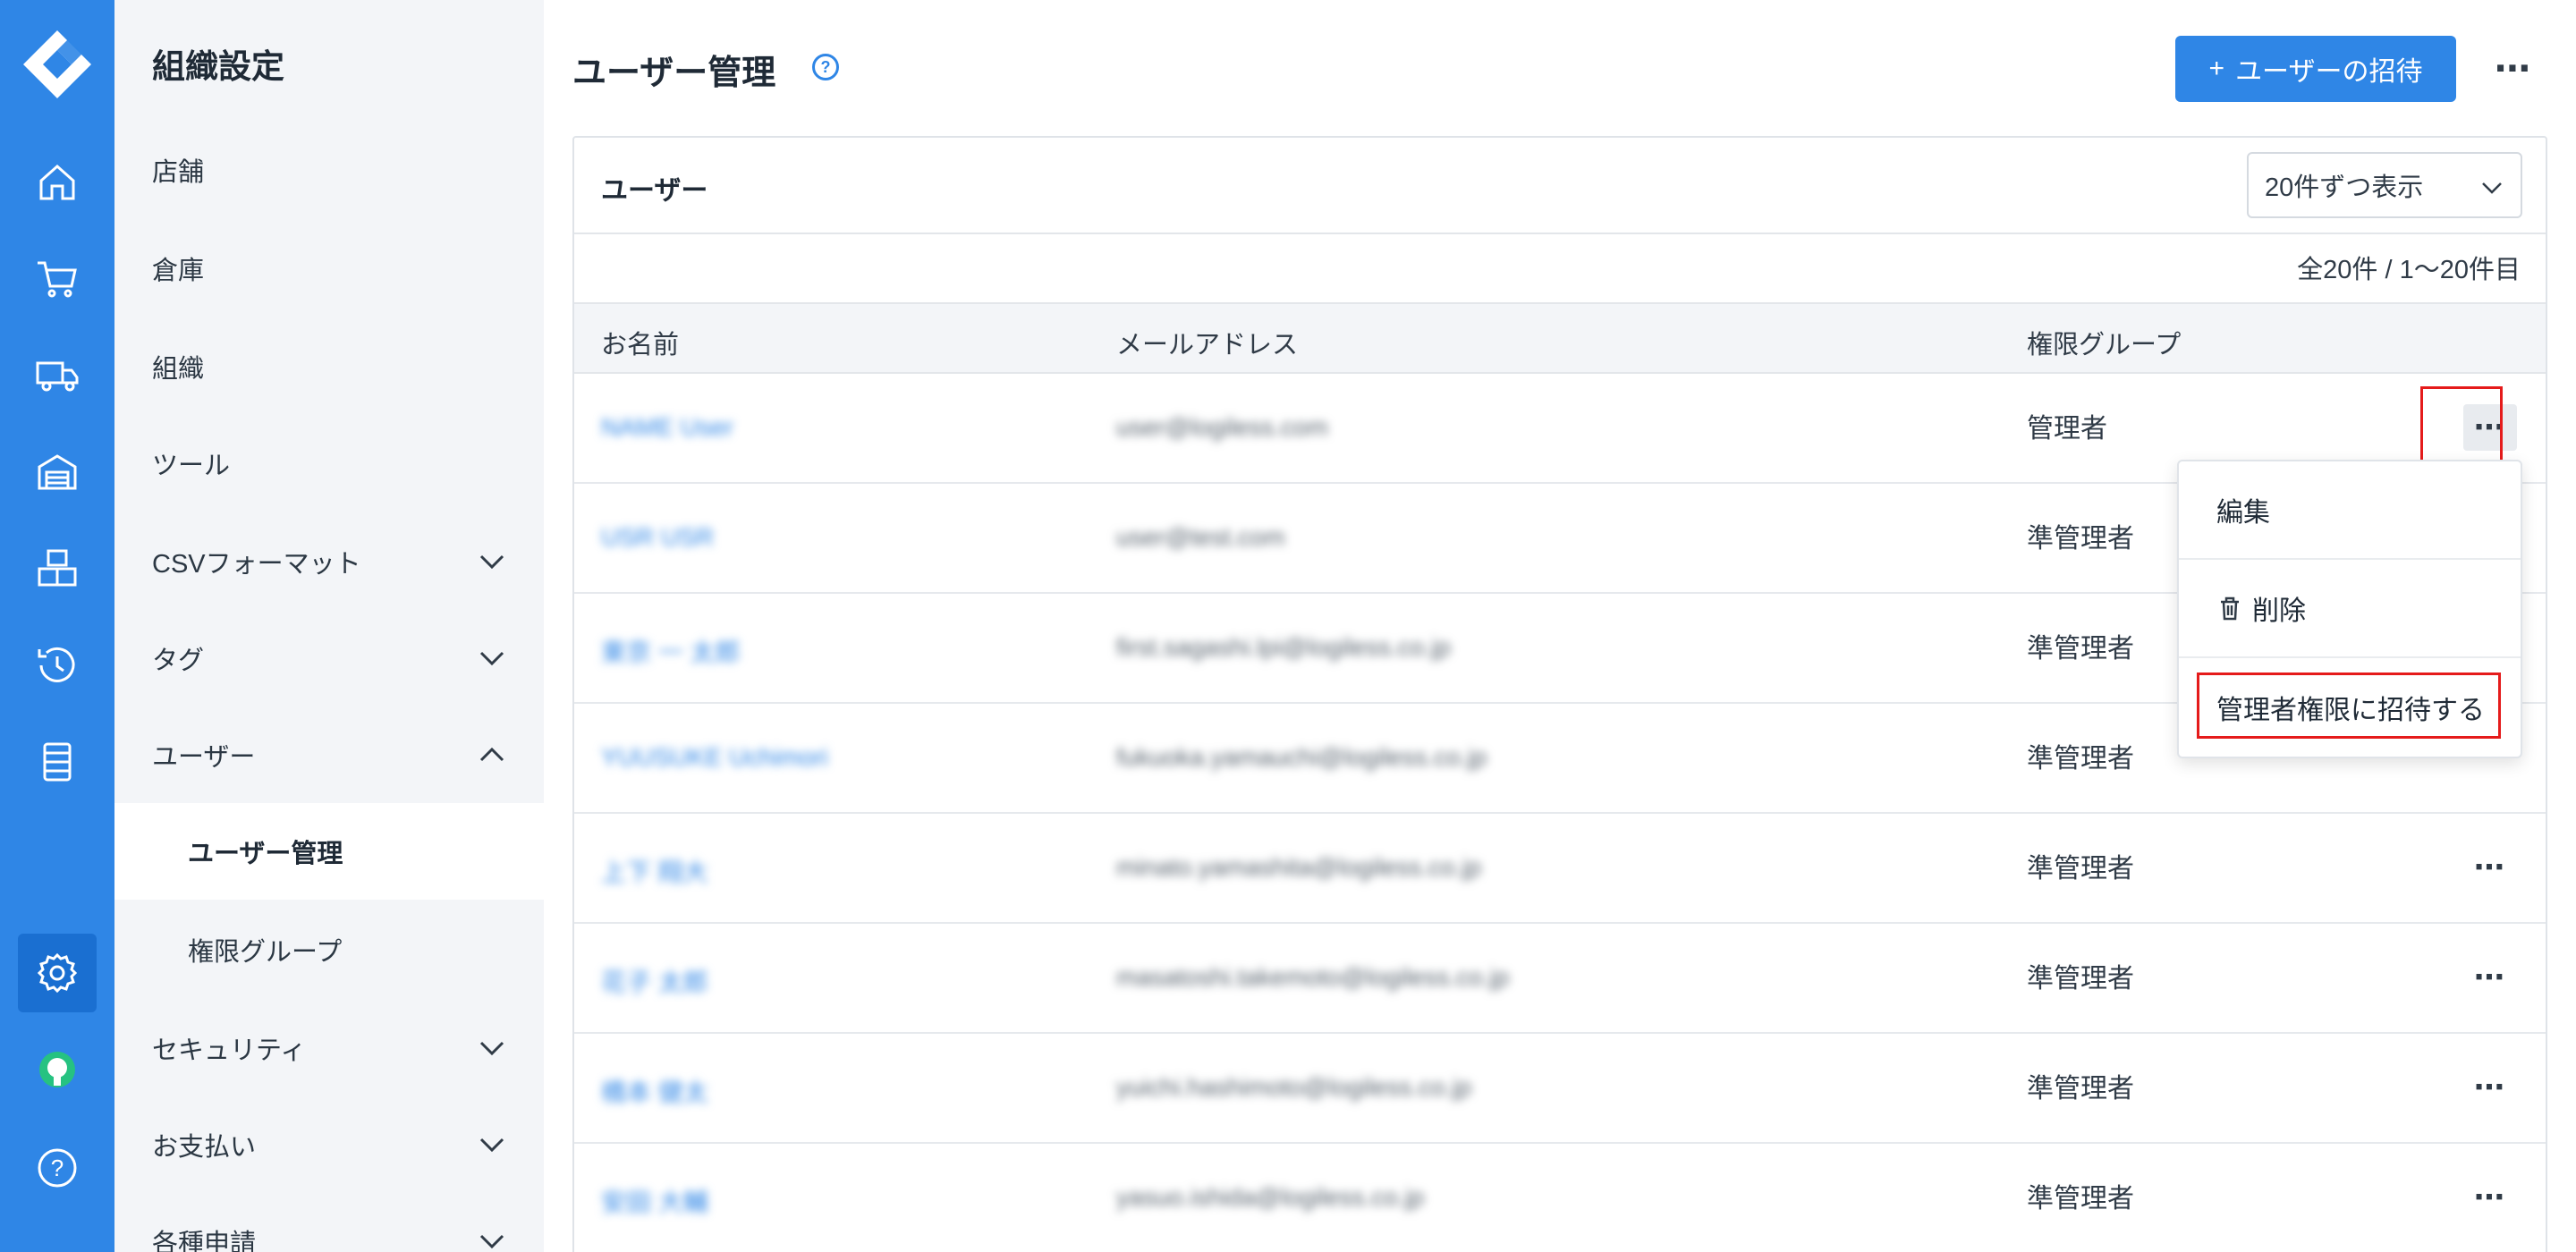  I want to click on sidebar-item-store: 店舗, so click(329, 170).